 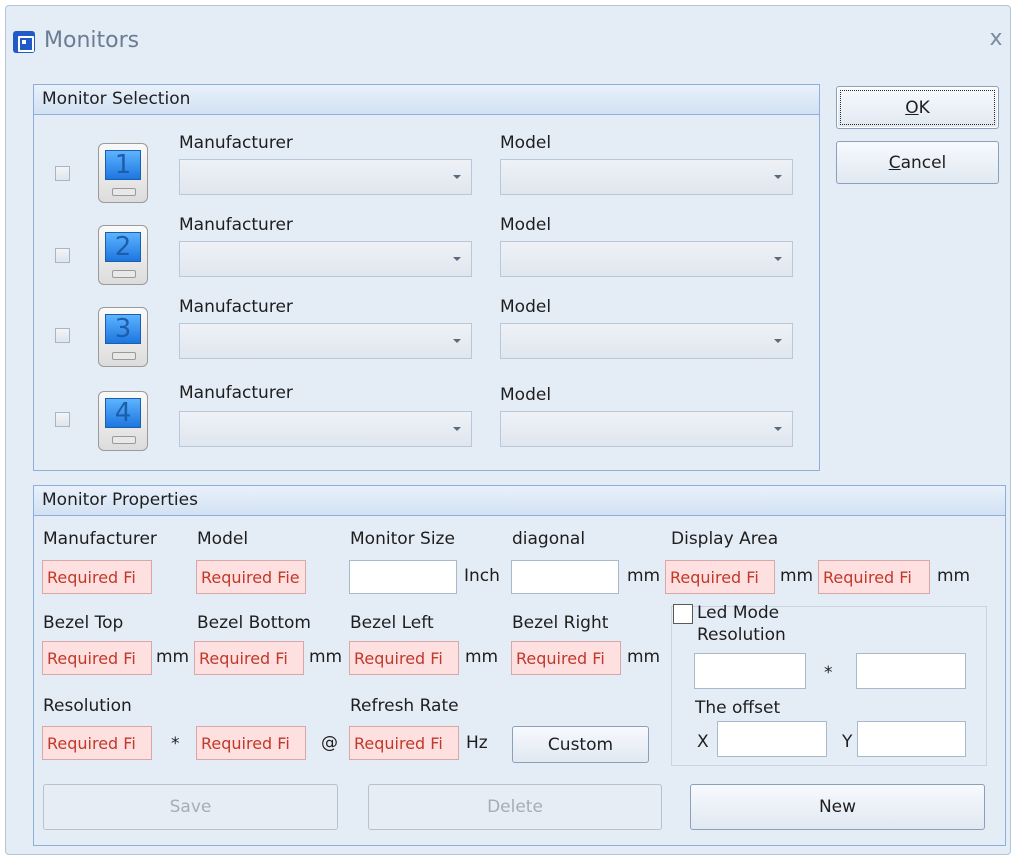 What do you see at coordinates (847, 742) in the screenshot?
I see `offset-y-label: Y` at bounding box center [847, 742].